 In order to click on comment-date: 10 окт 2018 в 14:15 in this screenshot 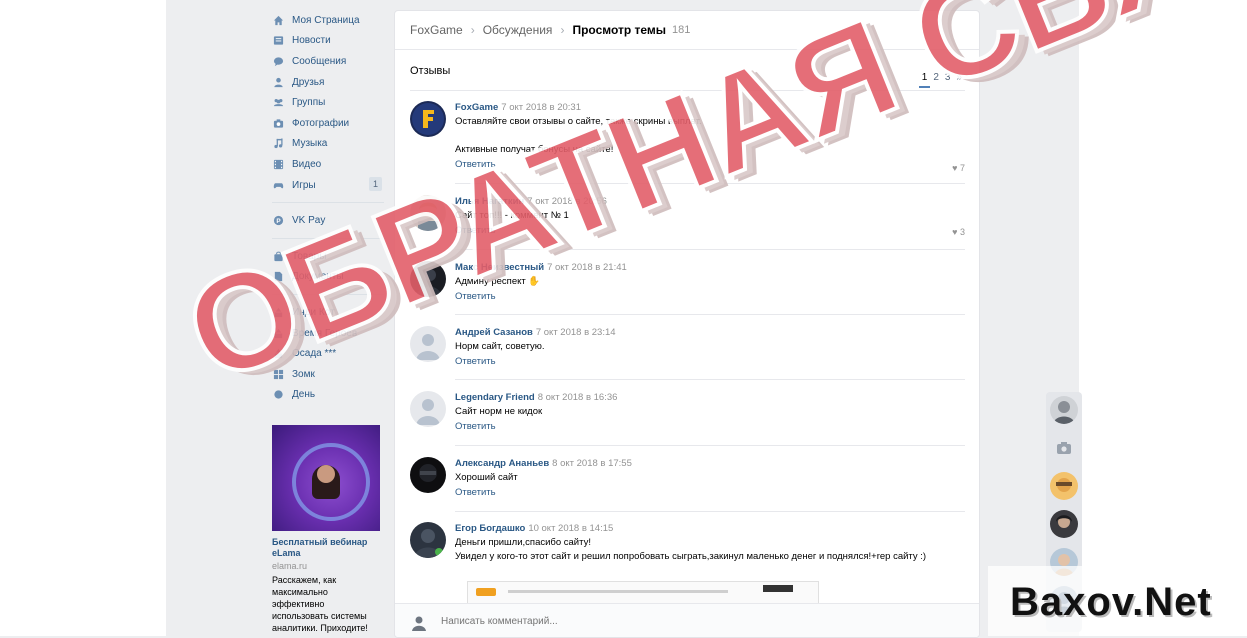, I will do `click(570, 528)`.